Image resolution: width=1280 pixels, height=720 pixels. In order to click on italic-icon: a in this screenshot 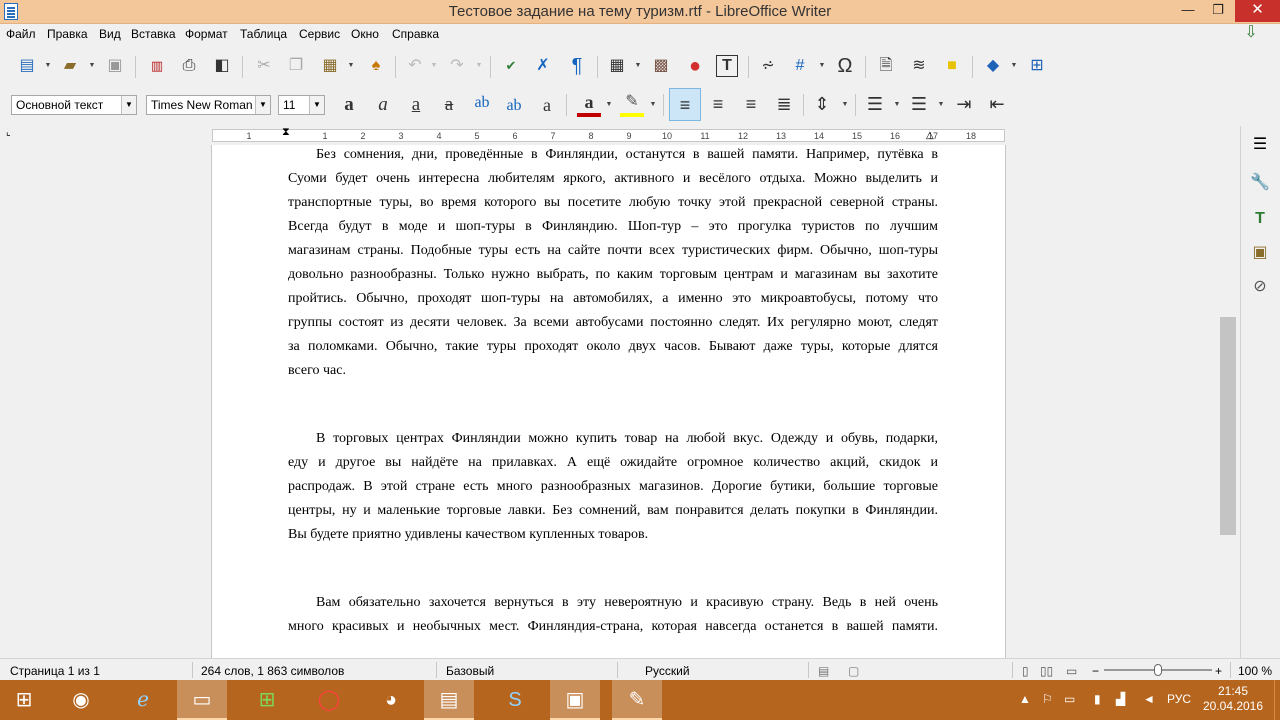, I will do `click(383, 105)`.